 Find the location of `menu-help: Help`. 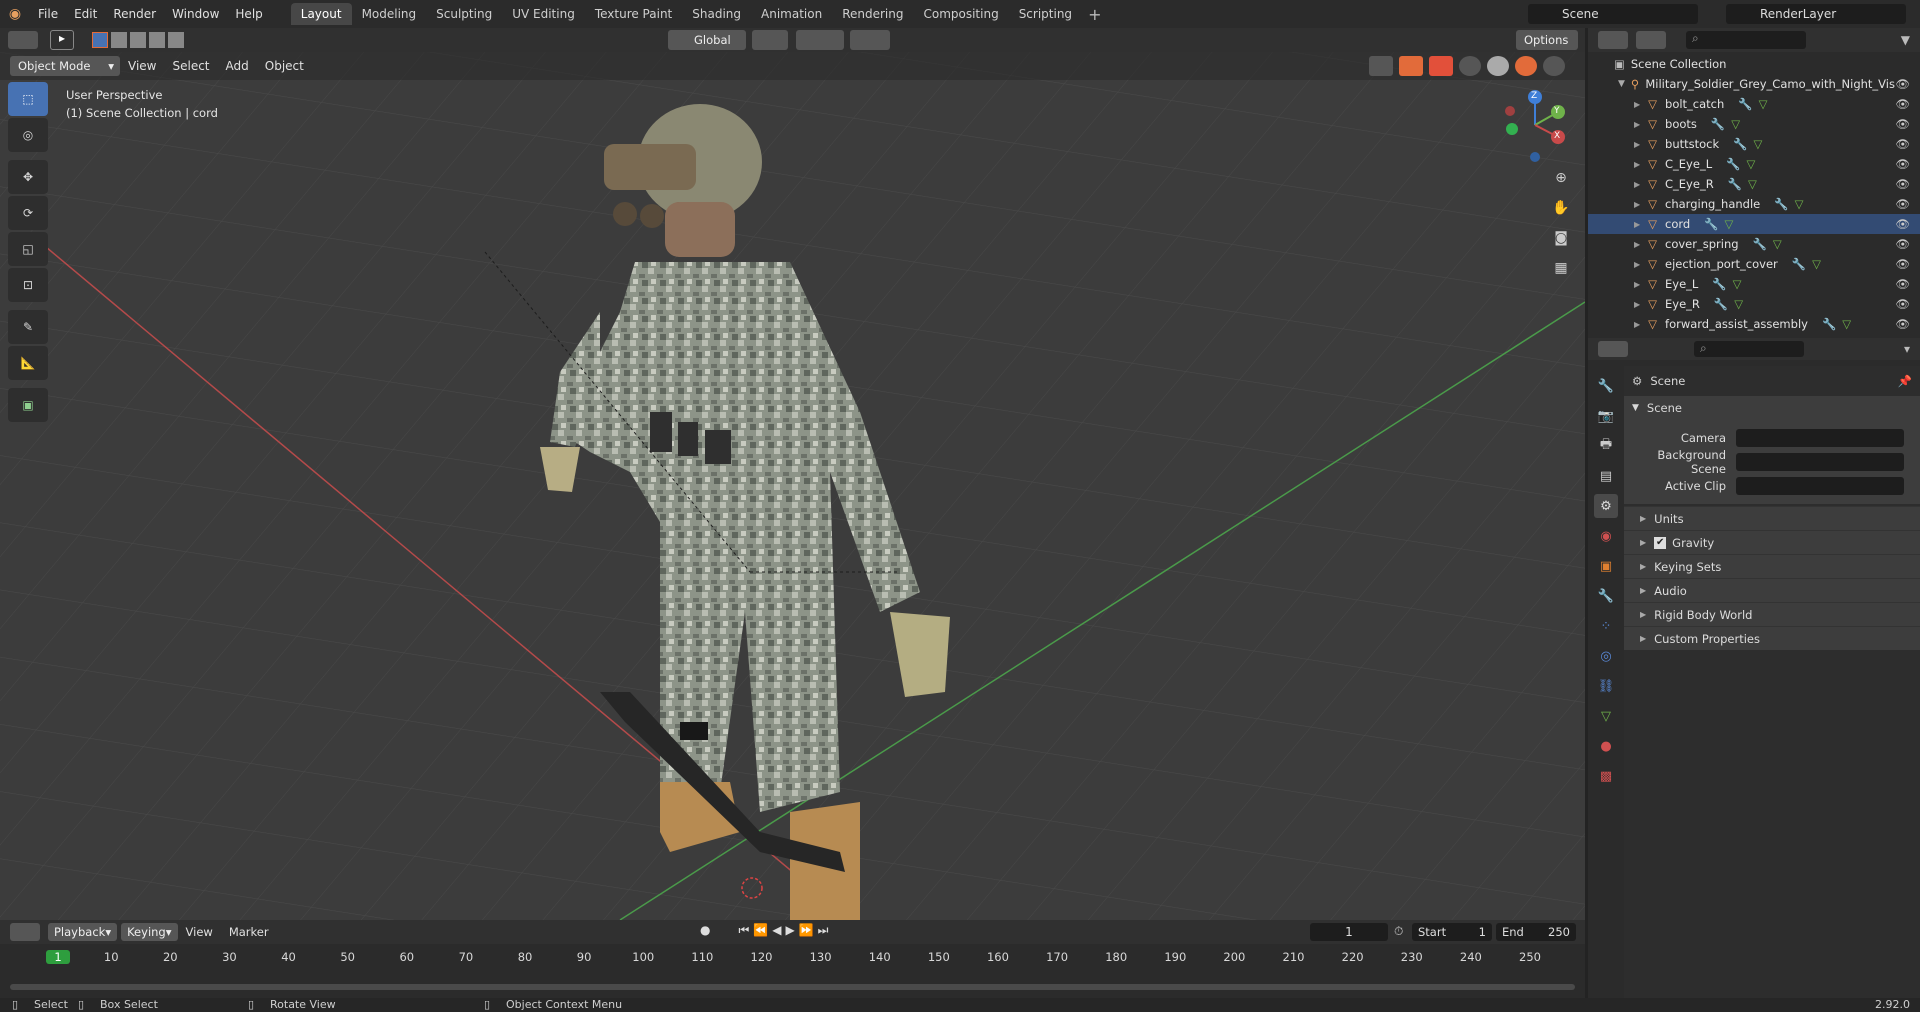

menu-help: Help is located at coordinates (248, 14).